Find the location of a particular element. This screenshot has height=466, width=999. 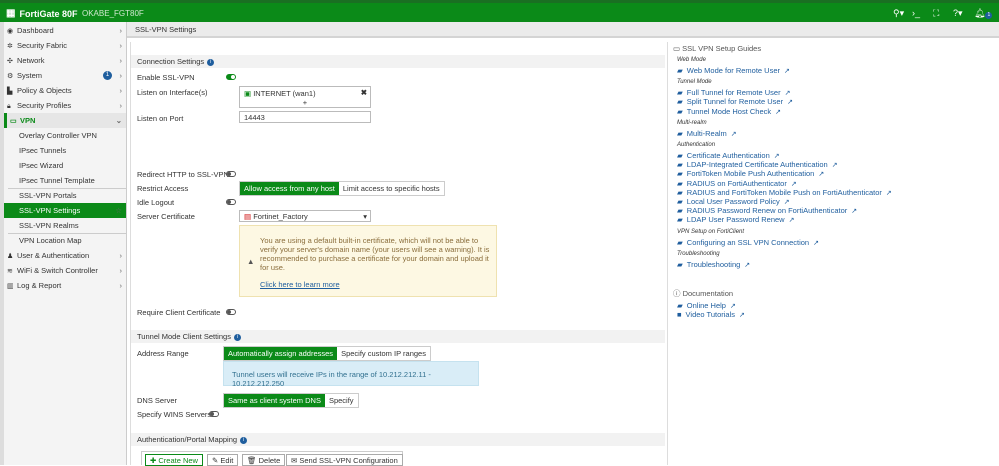

sidebar-item-ssl-vpn-portals: SSL-VPN Portals is located at coordinates (65, 195).